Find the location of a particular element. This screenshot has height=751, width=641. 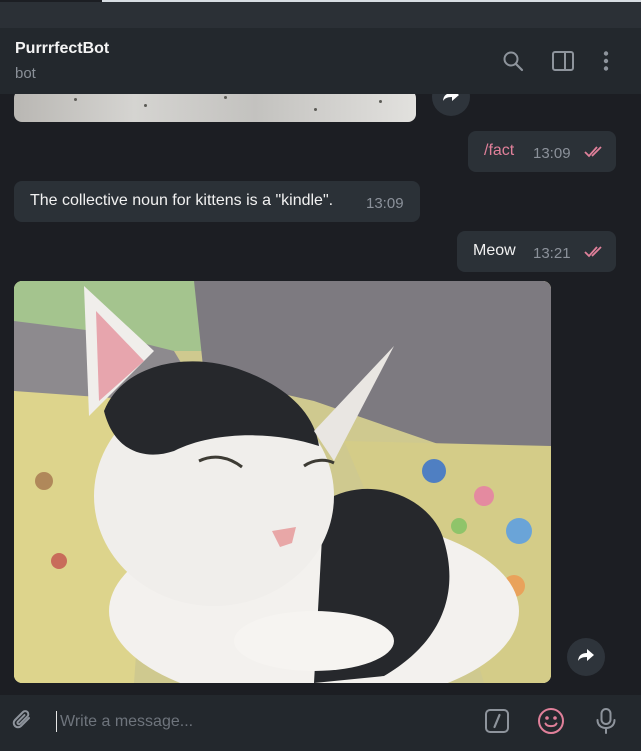

search-button is located at coordinates (513, 61).